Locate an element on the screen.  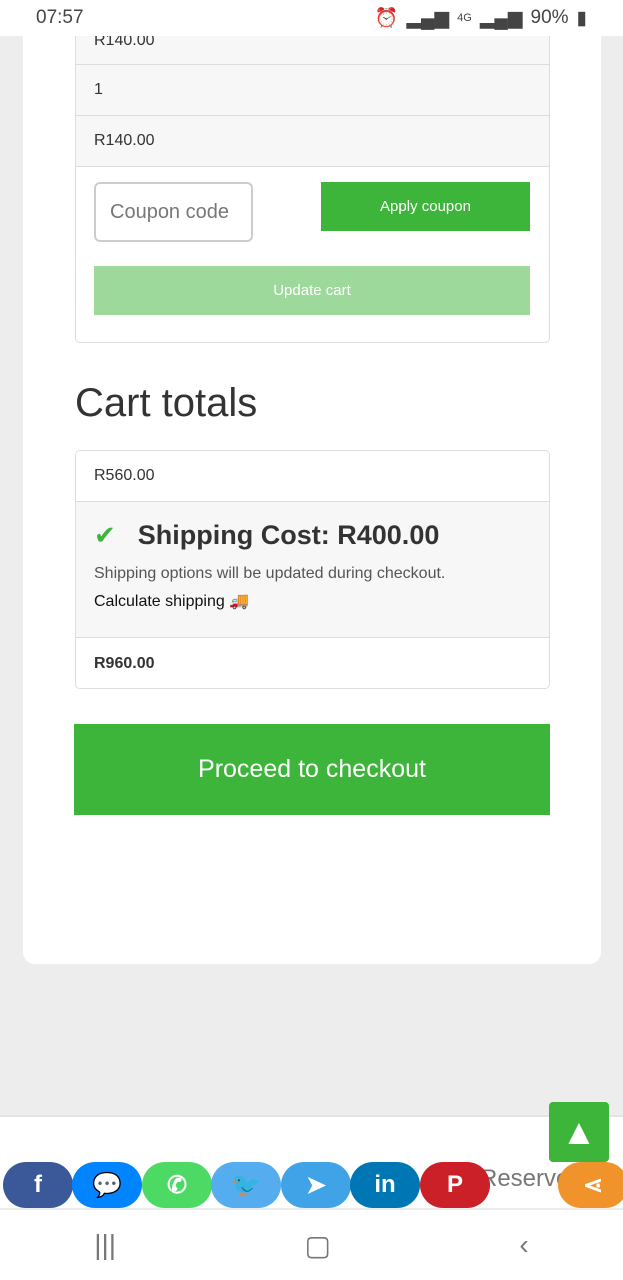
messenger-share-button: 💬 is located at coordinates (107, 1185).